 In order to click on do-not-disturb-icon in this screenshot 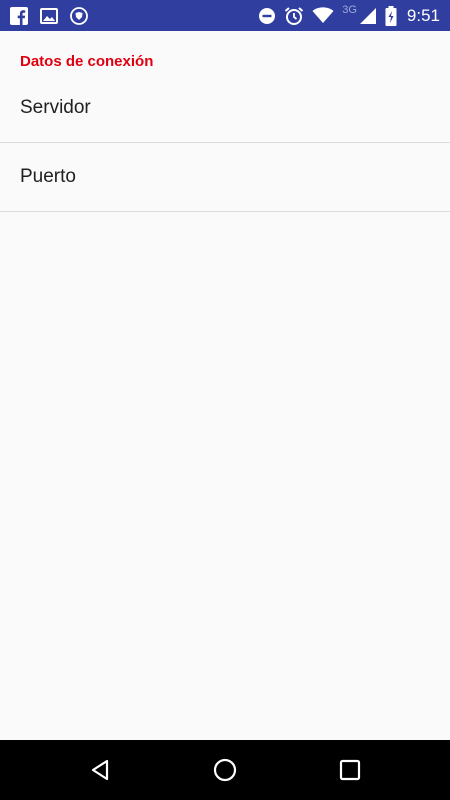, I will do `click(267, 16)`.